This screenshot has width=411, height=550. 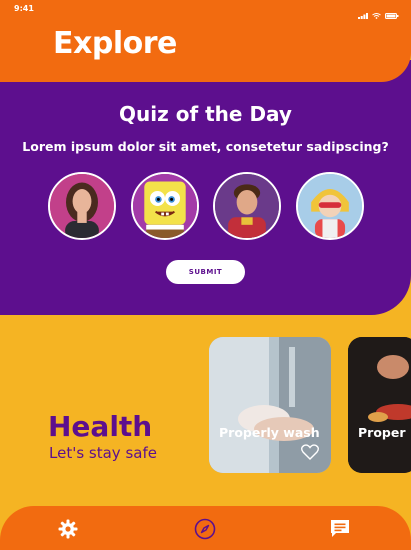 What do you see at coordinates (363, 11) in the screenshot?
I see `signal-icon` at bounding box center [363, 11].